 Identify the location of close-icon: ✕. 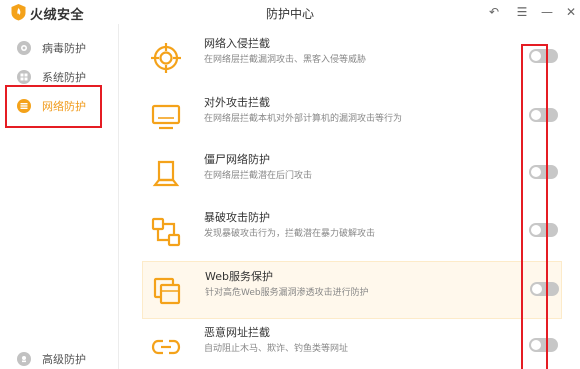
(571, 12).